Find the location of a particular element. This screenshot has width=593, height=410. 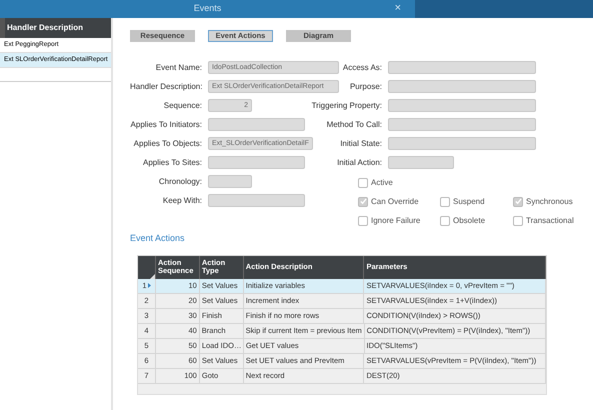

field-label: Handler Description: is located at coordinates (167, 86).